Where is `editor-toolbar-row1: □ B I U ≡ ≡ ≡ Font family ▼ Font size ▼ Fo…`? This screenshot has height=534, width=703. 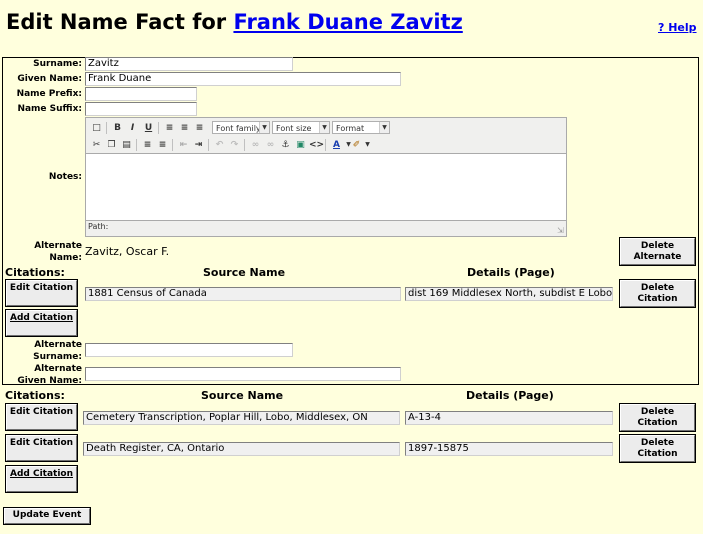 editor-toolbar-row1: □ B I U ≡ ≡ ≡ Font family ▼ Font size ▼ Fo… is located at coordinates (326, 129).